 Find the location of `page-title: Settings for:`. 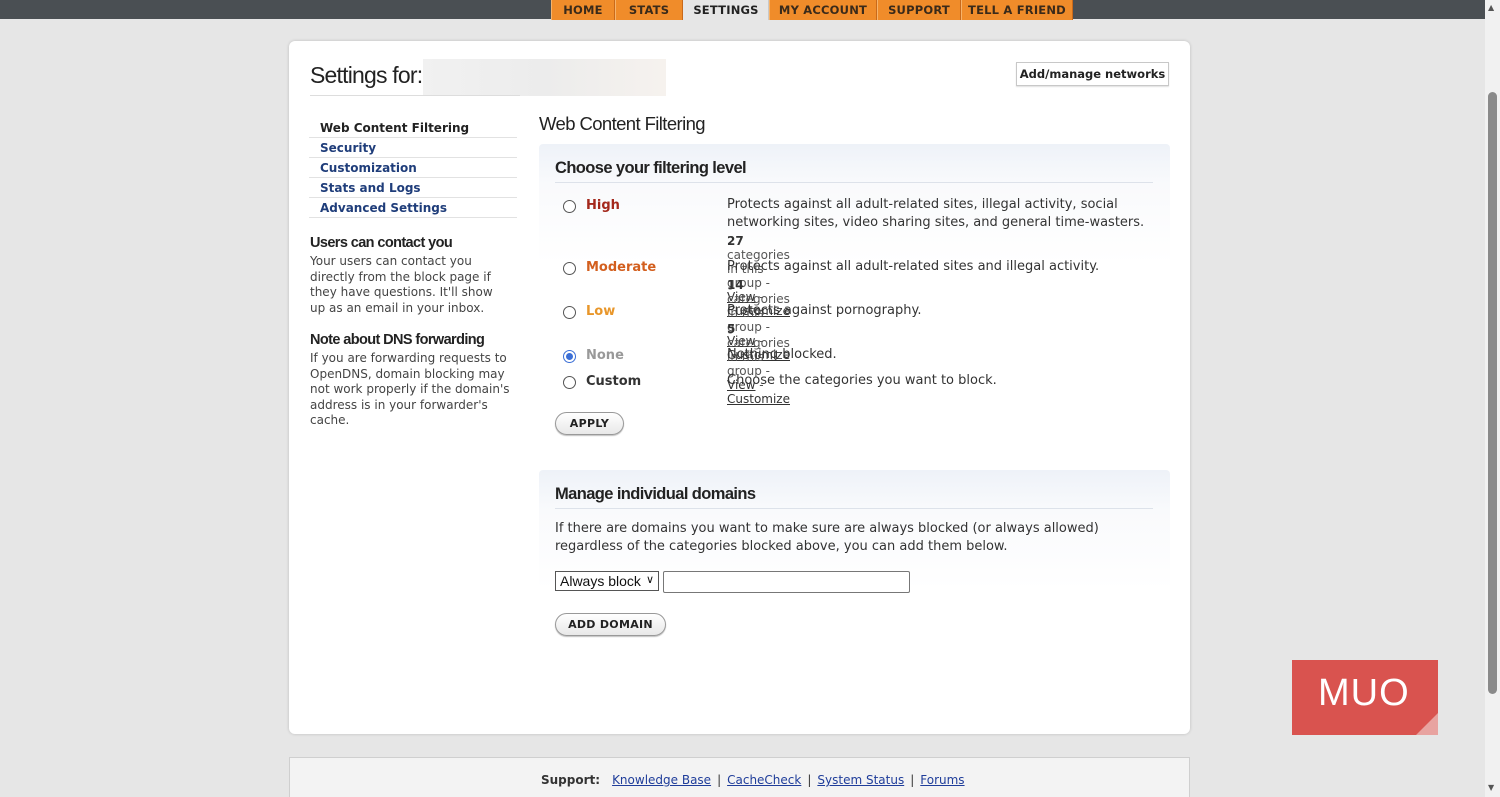

page-title: Settings for: is located at coordinates (366, 75).